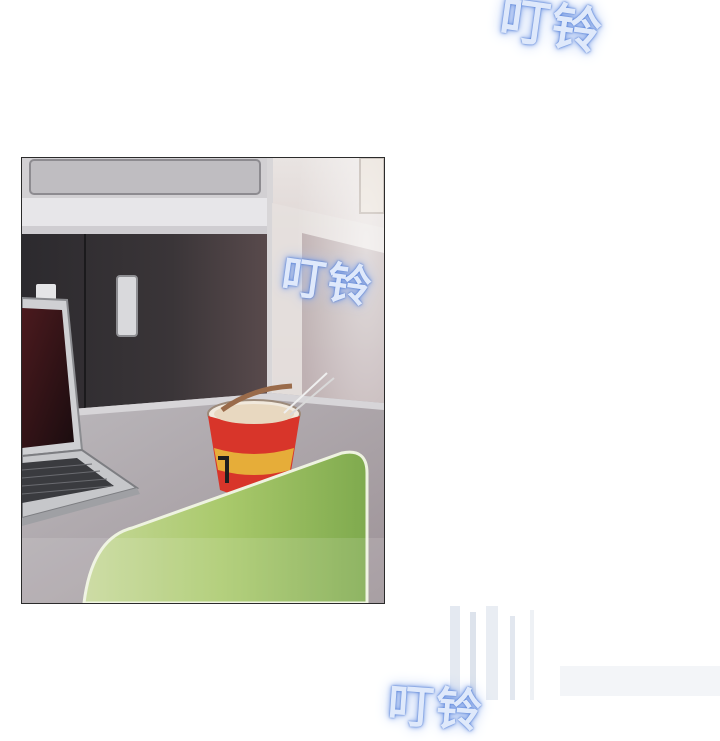 Image resolution: width=720 pixels, height=741 pixels. Describe the element at coordinates (551, 31) in the screenshot. I see `sound-effect-top: 叮铃` at that location.